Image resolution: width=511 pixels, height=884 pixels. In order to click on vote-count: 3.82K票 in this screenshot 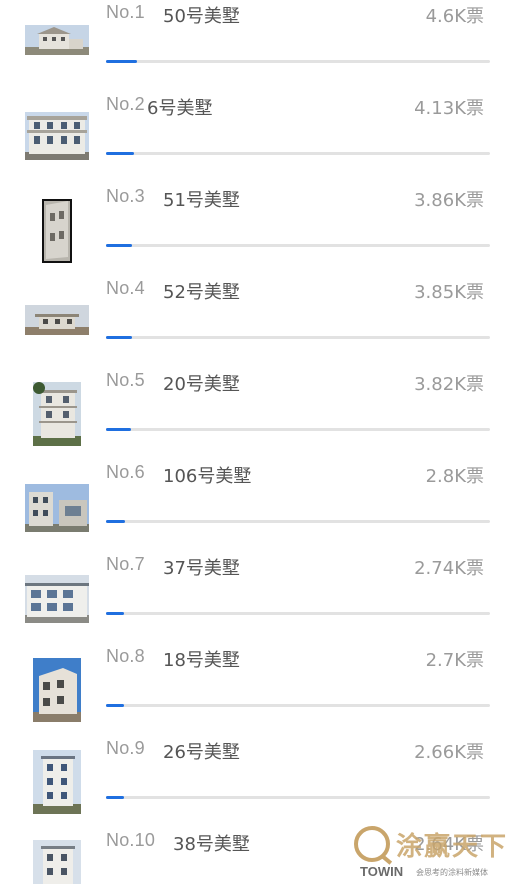, I will do `click(449, 384)`.